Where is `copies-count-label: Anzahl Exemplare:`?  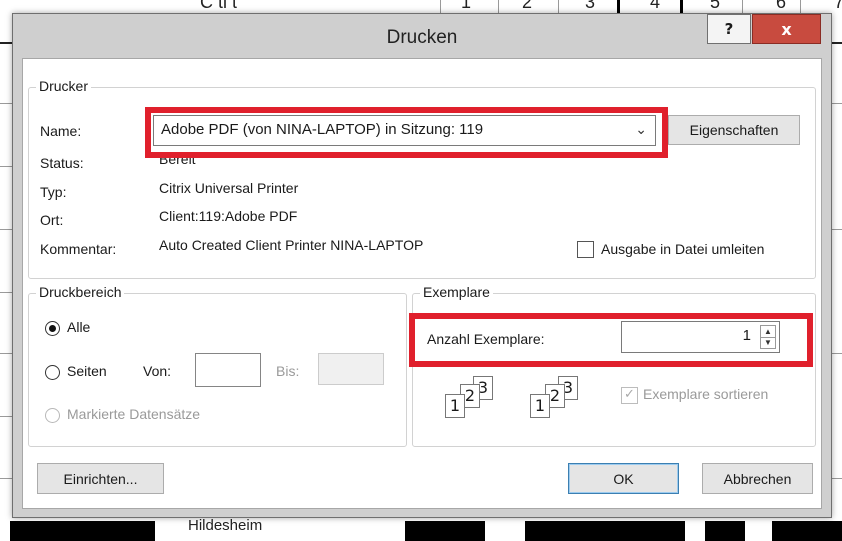
copies-count-label: Anzahl Exemplare: is located at coordinates (486, 339).